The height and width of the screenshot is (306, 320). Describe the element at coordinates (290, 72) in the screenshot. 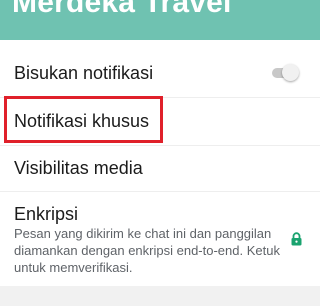

I see `toggle-thumb` at that location.